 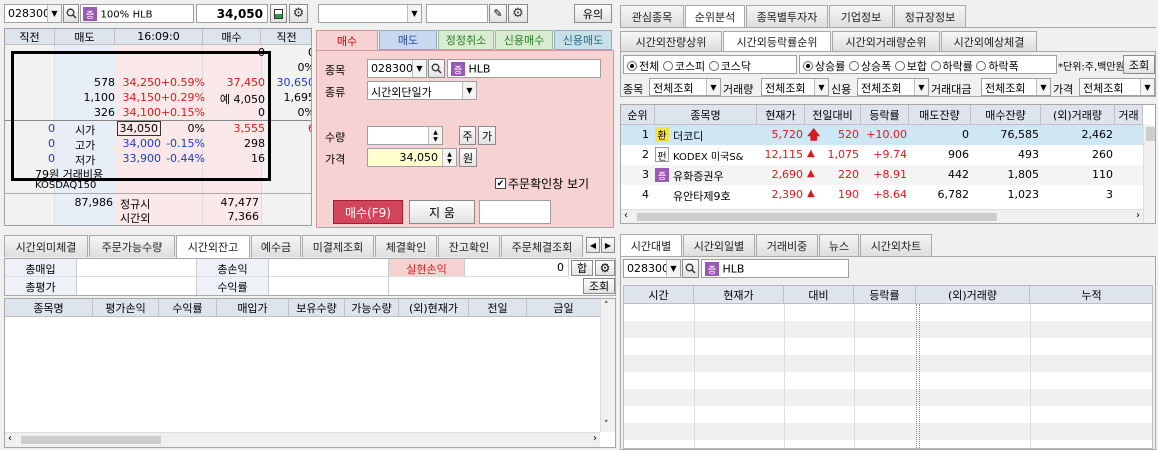 I want to click on order-type-select: 시간외단일가 ▼, so click(x=422, y=90).